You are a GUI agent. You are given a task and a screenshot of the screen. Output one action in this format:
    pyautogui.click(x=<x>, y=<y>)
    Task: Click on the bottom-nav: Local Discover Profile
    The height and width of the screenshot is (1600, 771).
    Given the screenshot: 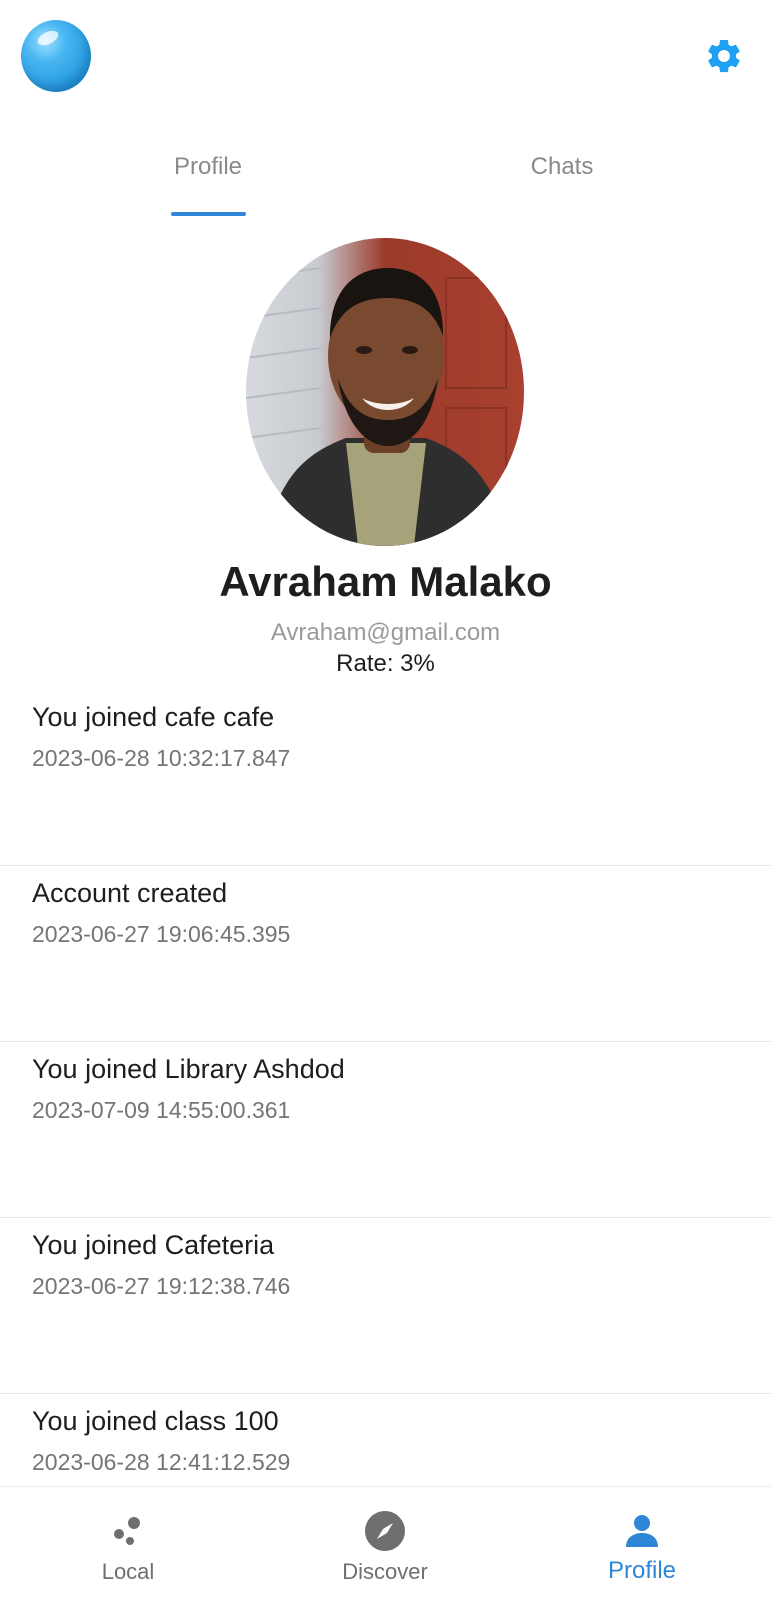 What is the action you would take?
    pyautogui.click(x=385, y=1543)
    